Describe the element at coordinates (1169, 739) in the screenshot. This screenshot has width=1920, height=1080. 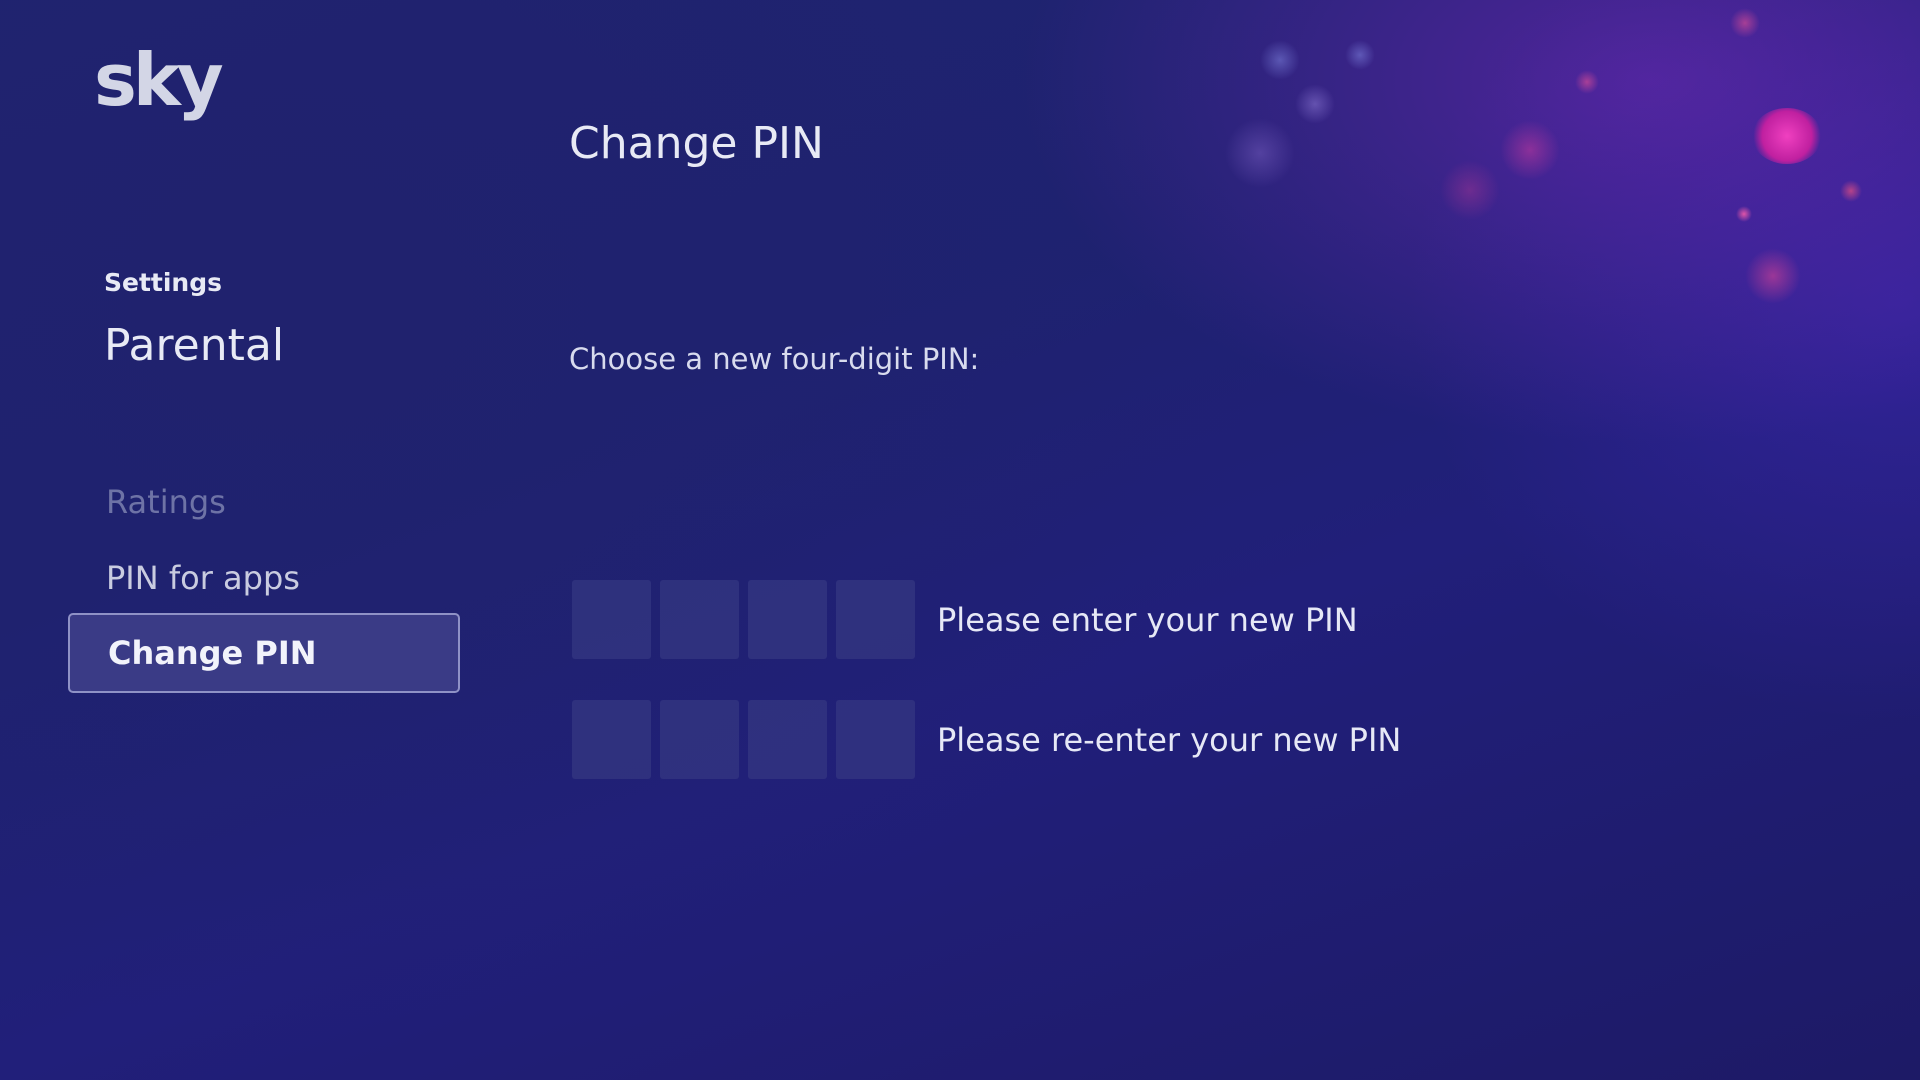
I see `confirm-pin-label: Please re-enter your new PIN` at that location.